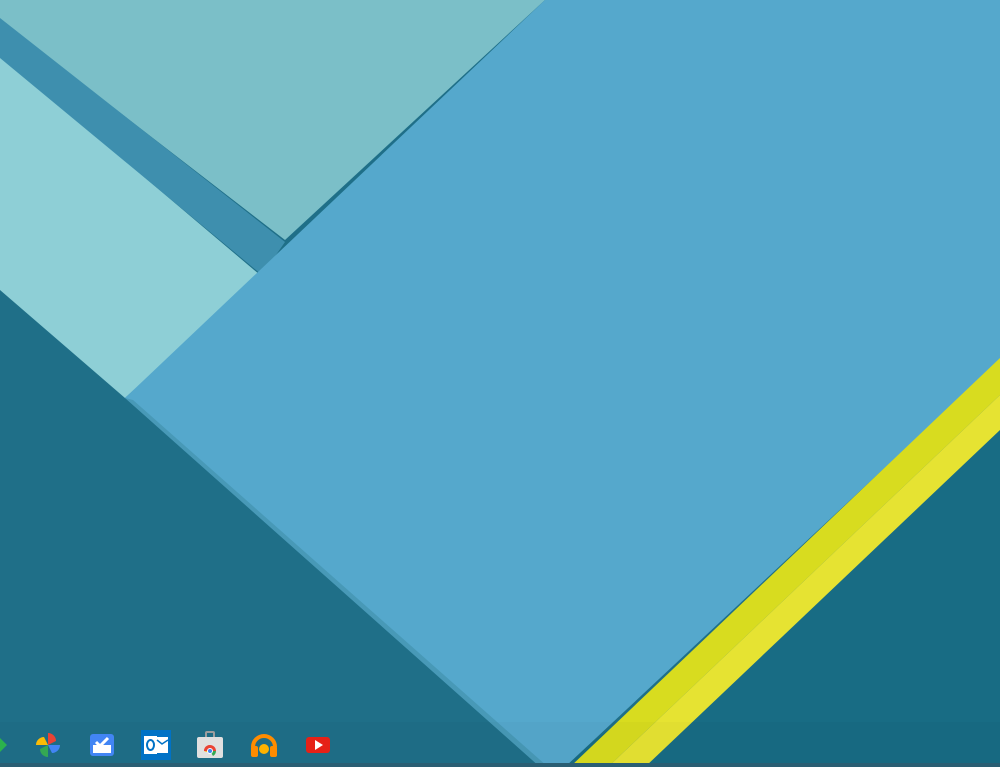 The height and width of the screenshot is (767, 1000). I want to click on shelf-apps, so click(167, 744).